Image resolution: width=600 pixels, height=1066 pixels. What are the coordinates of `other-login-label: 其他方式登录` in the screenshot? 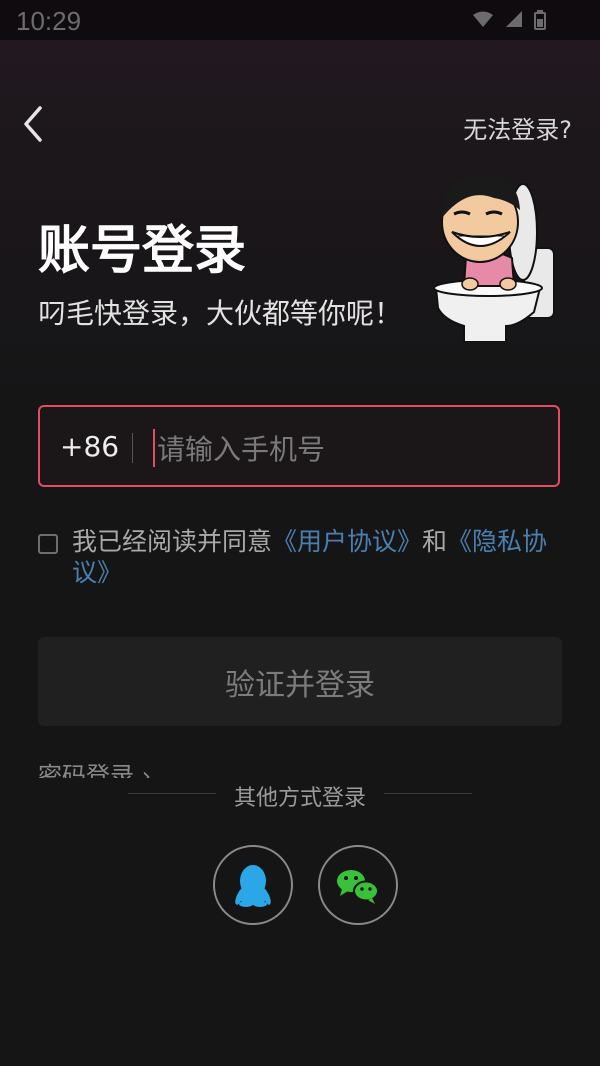 It's located at (299, 798).